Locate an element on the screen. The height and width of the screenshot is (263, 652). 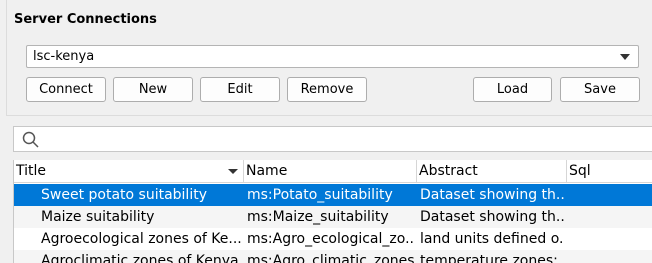
load-label: Load is located at coordinates (512, 89).